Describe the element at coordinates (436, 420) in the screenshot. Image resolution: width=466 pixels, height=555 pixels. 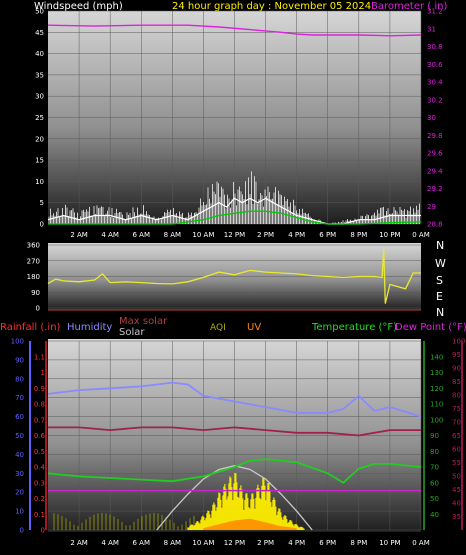
I see `temperature-tick-label: 100` at that location.